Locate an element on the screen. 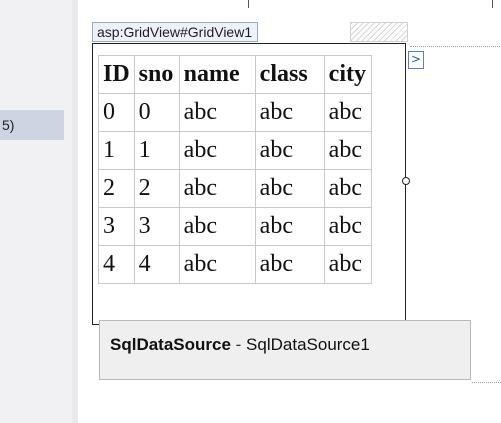  gridview-tag-label: asp:GridView#GridView1 is located at coordinates (175, 32).